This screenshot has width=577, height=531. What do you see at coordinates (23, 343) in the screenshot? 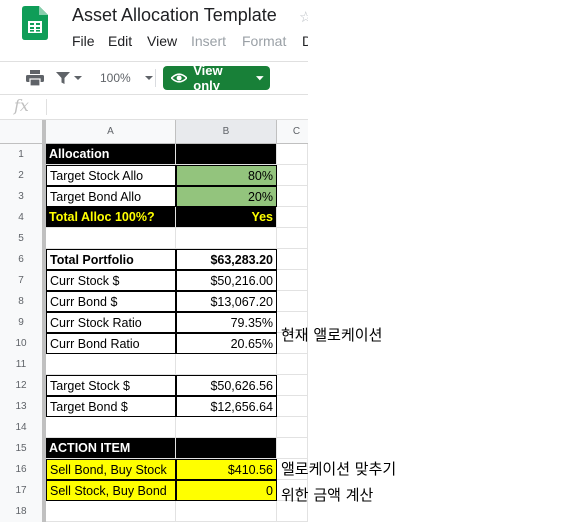
I see `row-number: 10` at bounding box center [23, 343].